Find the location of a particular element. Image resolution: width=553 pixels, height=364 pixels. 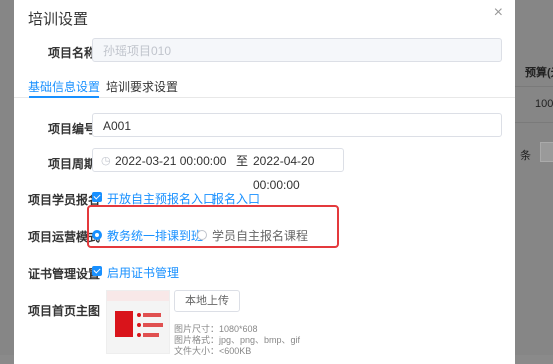

certificate-label: 证书管理设置 is located at coordinates (64, 274).